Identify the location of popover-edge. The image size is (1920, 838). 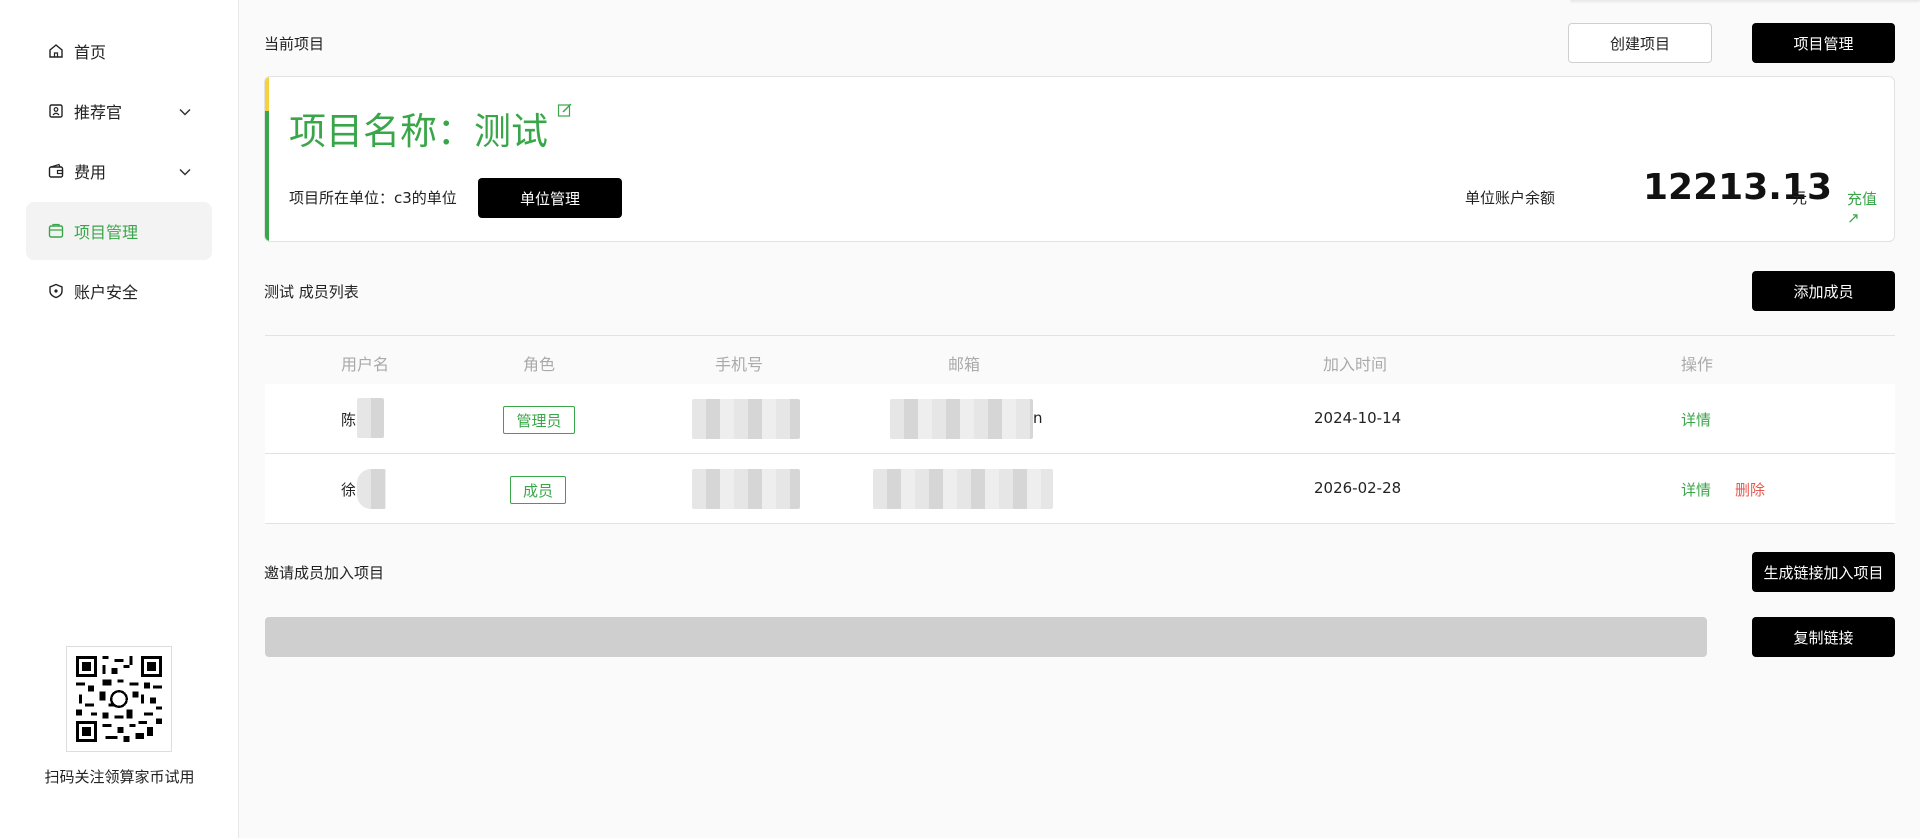
(1745, 2).